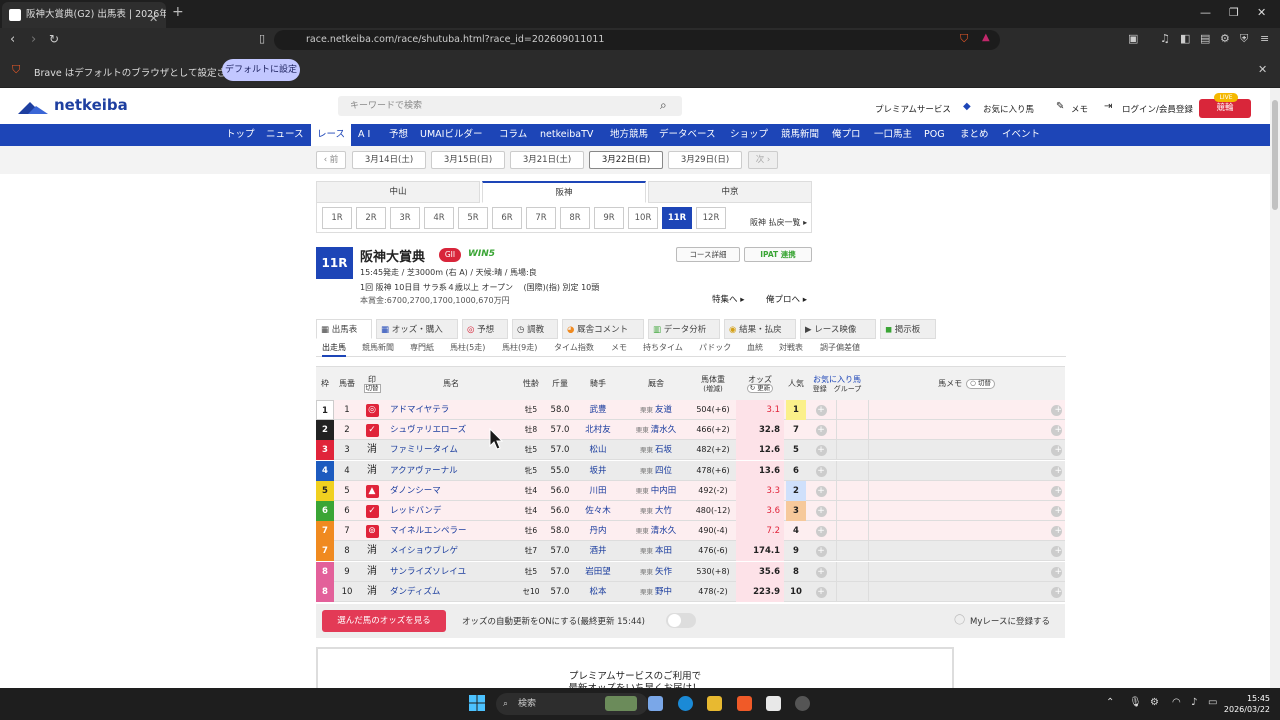 The height and width of the screenshot is (720, 1280). I want to click on race-tab: 3R, so click(405, 218).